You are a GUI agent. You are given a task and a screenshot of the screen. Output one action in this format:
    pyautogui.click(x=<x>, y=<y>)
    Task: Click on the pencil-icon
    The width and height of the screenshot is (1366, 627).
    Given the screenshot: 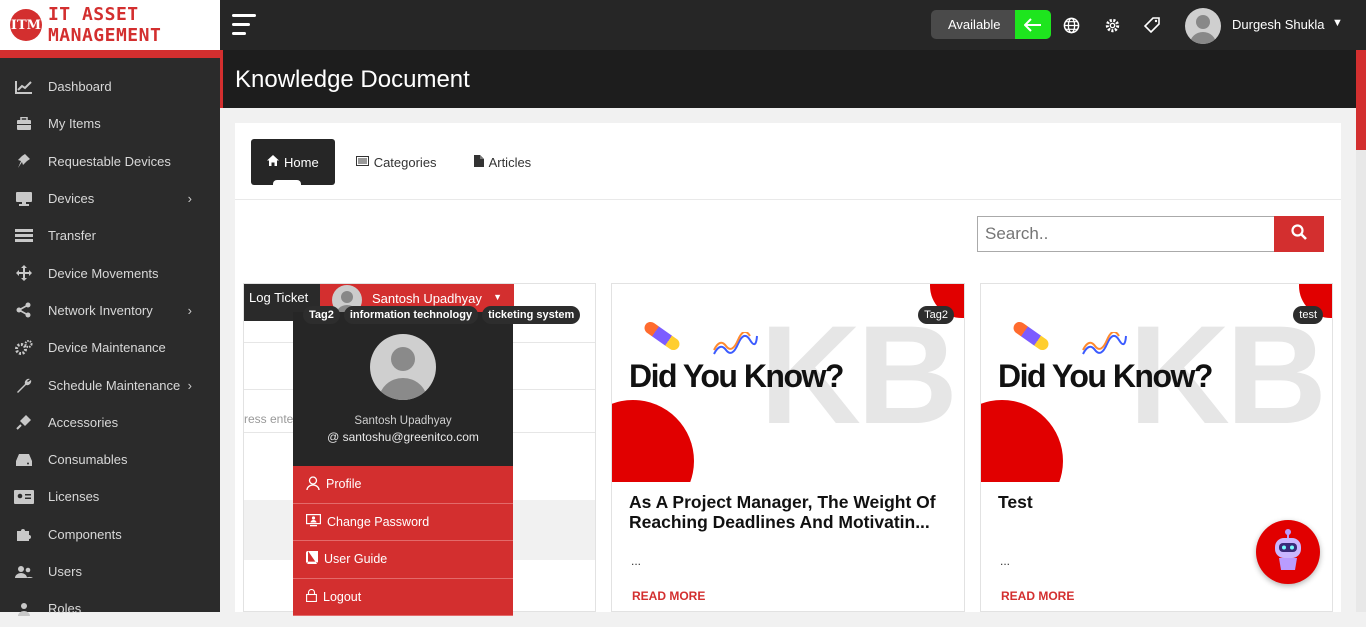 What is the action you would take?
    pyautogui.click(x=662, y=336)
    